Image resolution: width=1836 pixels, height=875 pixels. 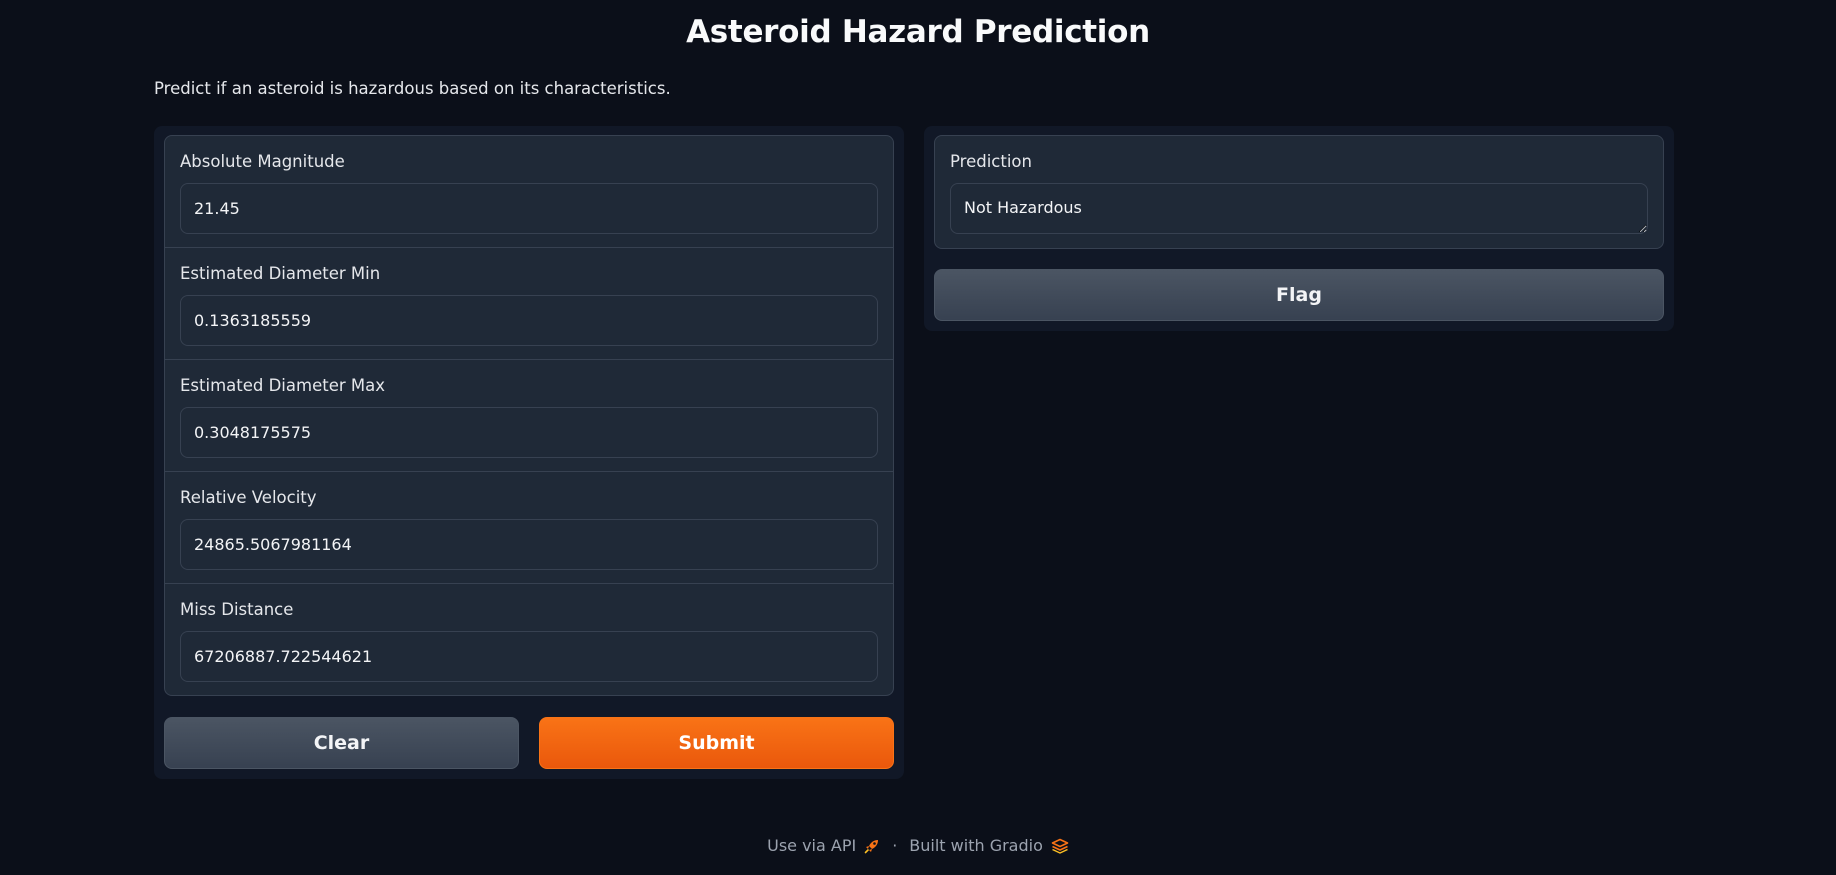 What do you see at coordinates (872, 846) in the screenshot?
I see `rocket-icon` at bounding box center [872, 846].